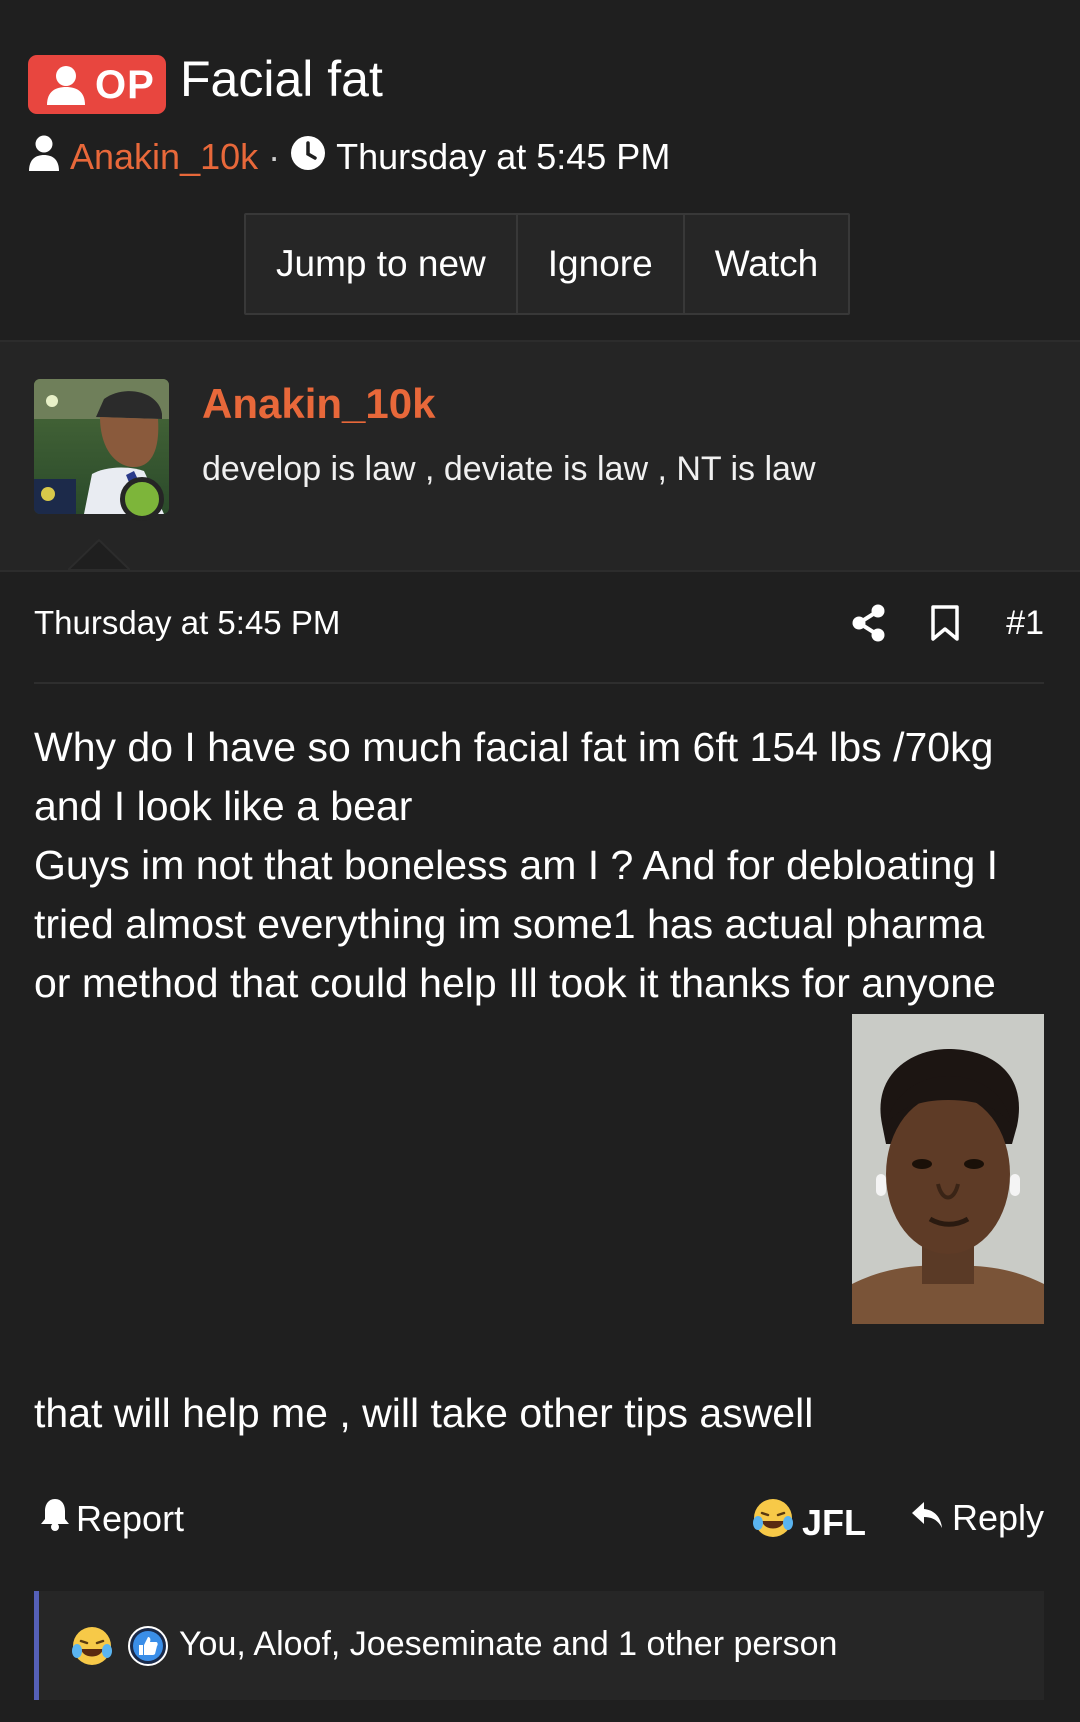 The width and height of the screenshot is (1080, 1722). Describe the element at coordinates (99, 554) in the screenshot. I see `card-pointer` at that location.